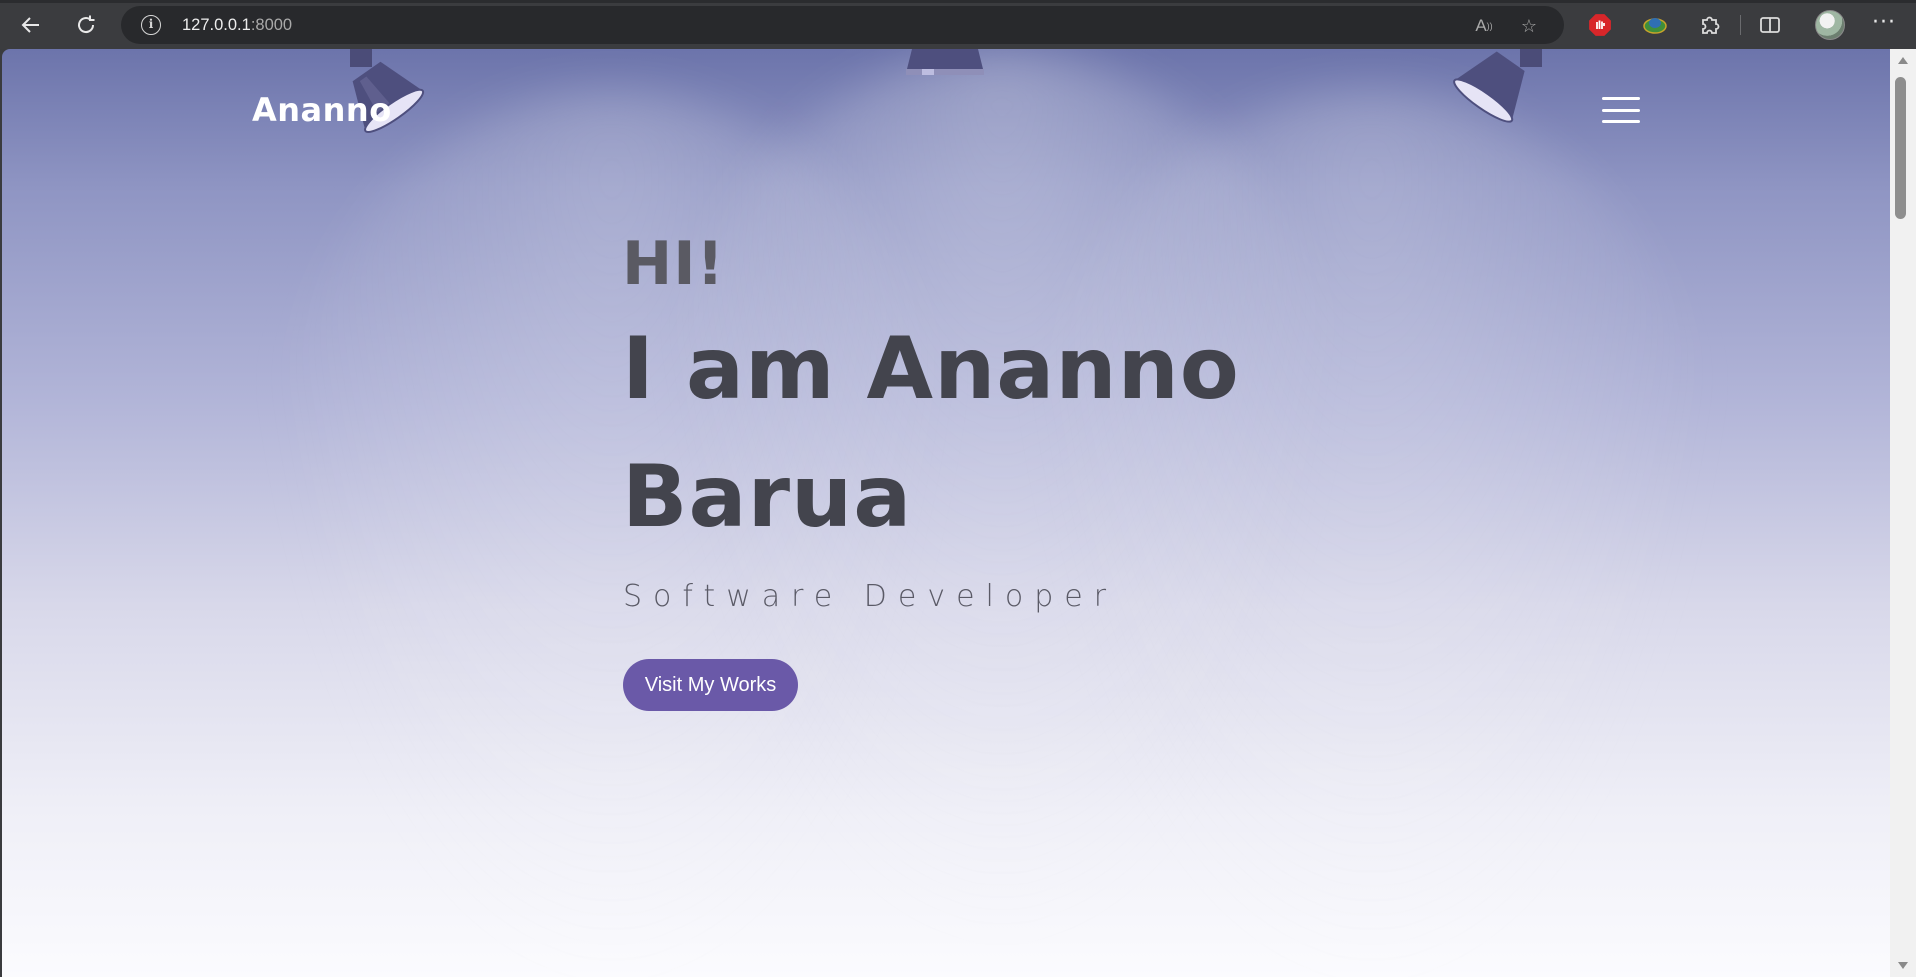 The image size is (1916, 977). I want to click on scroll-up-arrow-icon, so click(1903, 60).